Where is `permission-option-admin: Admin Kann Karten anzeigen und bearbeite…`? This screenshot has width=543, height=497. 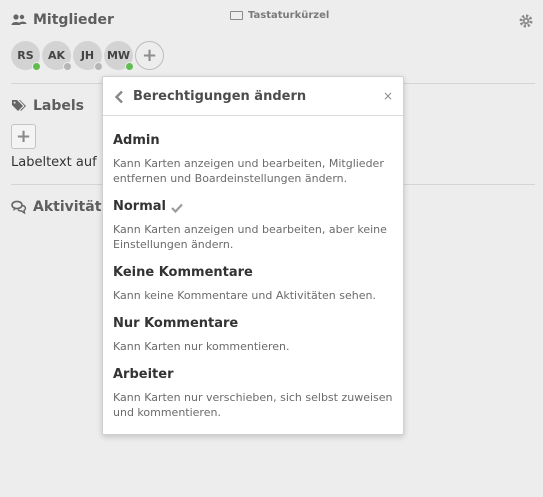
permission-option-admin: Admin Kann Karten anzeigen und bearbeite… is located at coordinates (254, 159).